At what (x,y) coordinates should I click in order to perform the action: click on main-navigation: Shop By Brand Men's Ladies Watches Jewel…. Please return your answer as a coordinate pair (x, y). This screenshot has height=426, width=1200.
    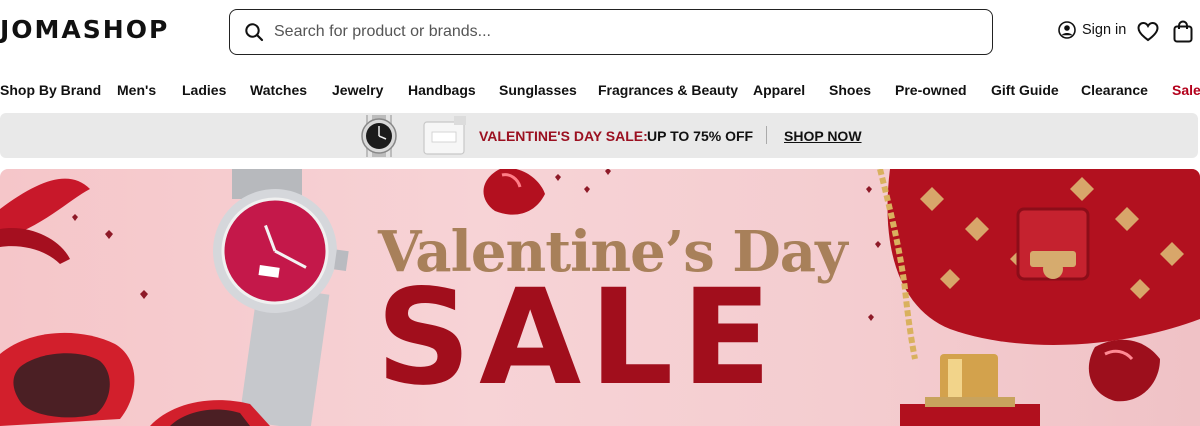
    Looking at the image, I should click on (600, 91).